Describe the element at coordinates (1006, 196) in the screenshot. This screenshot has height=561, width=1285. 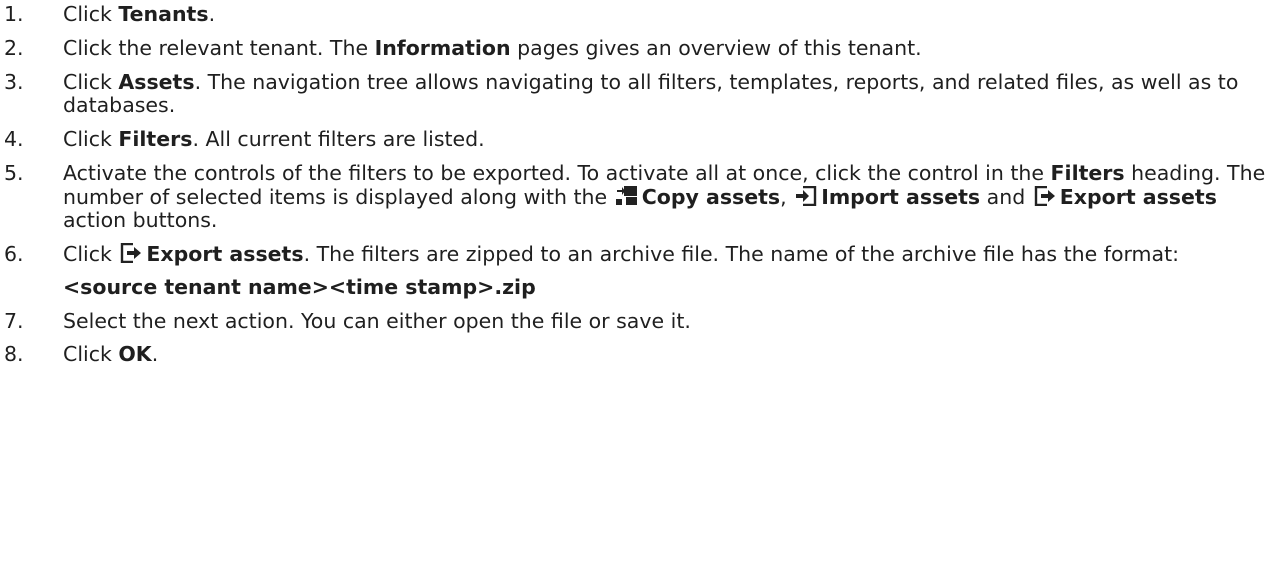
I see `step-text: and` at that location.